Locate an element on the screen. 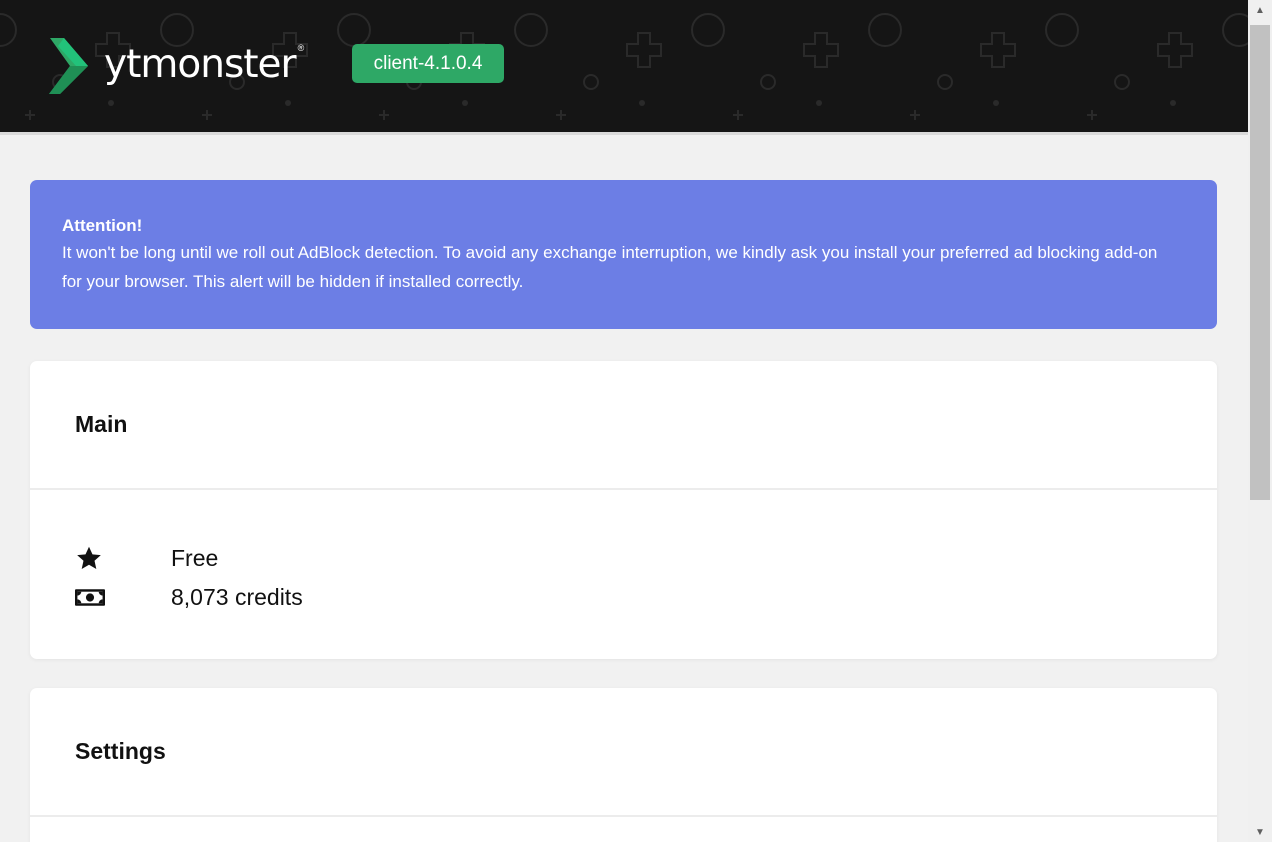 The height and width of the screenshot is (842, 1272). scroll-down-arrow-icon: ▼ is located at coordinates (1260, 832).